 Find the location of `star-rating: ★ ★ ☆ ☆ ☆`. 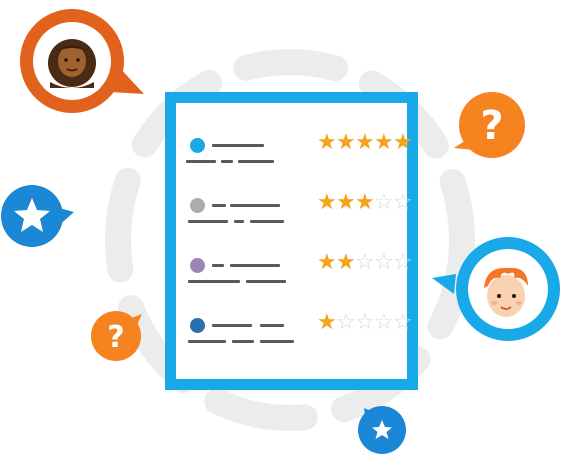

star-rating: ★ ★ ☆ ☆ ☆ is located at coordinates (365, 262).